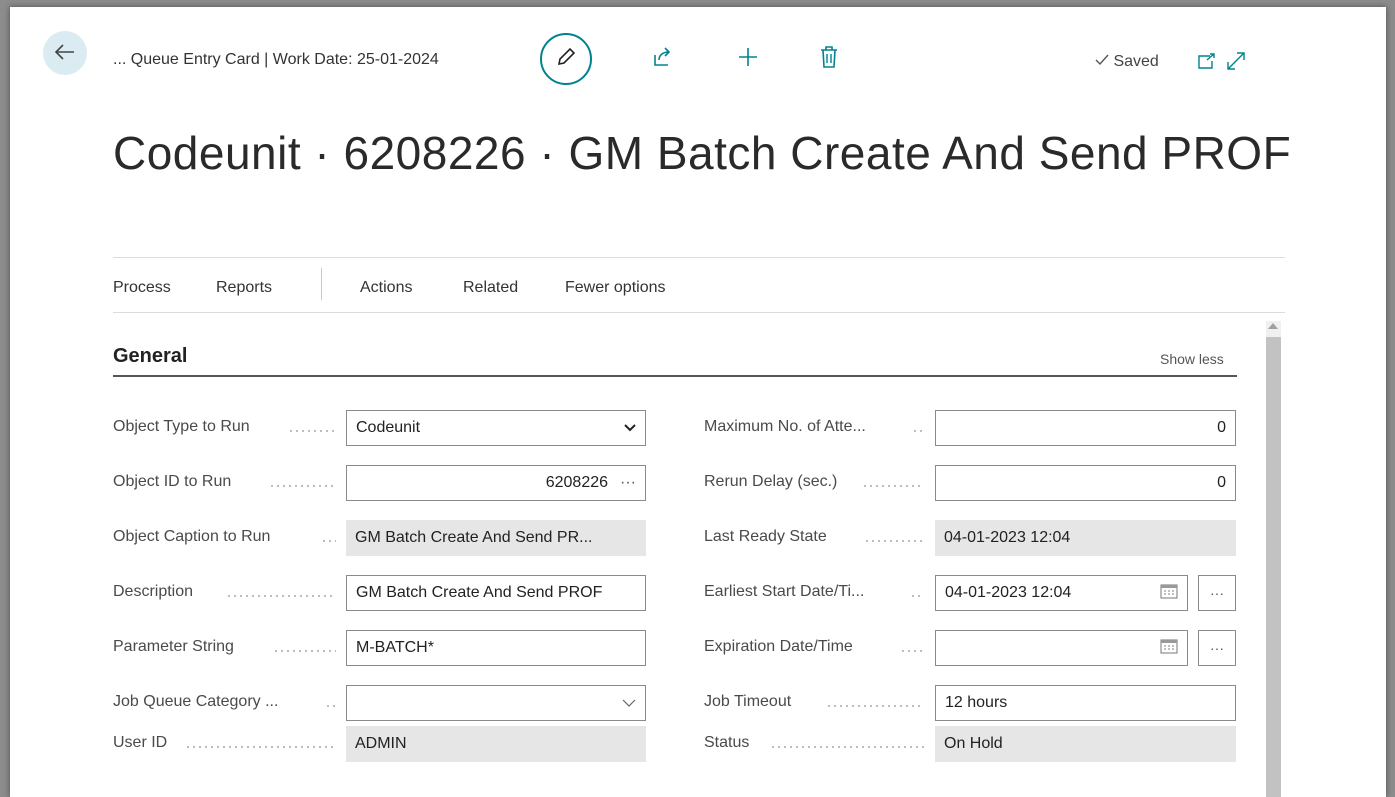  Describe the element at coordinates (172, 481) in the screenshot. I see `field-label: Object ID to Run` at that location.